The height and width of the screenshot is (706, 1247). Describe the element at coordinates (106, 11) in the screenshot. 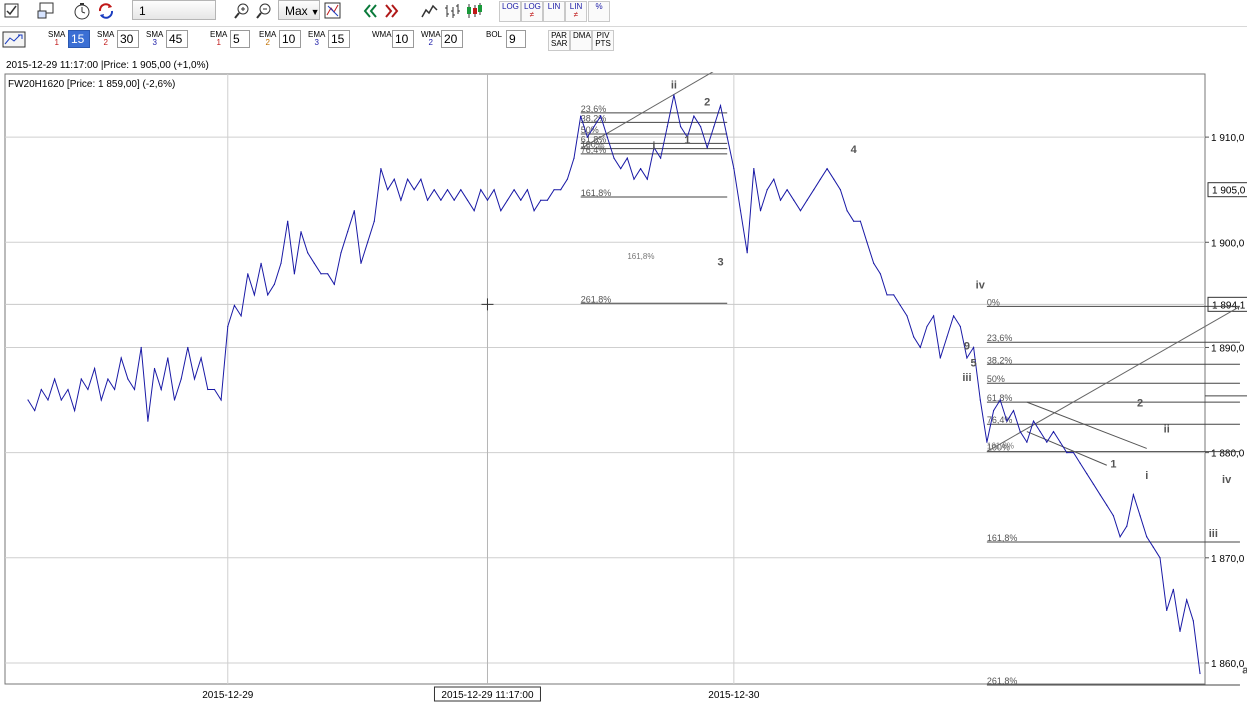

I see `refresh-icon` at that location.